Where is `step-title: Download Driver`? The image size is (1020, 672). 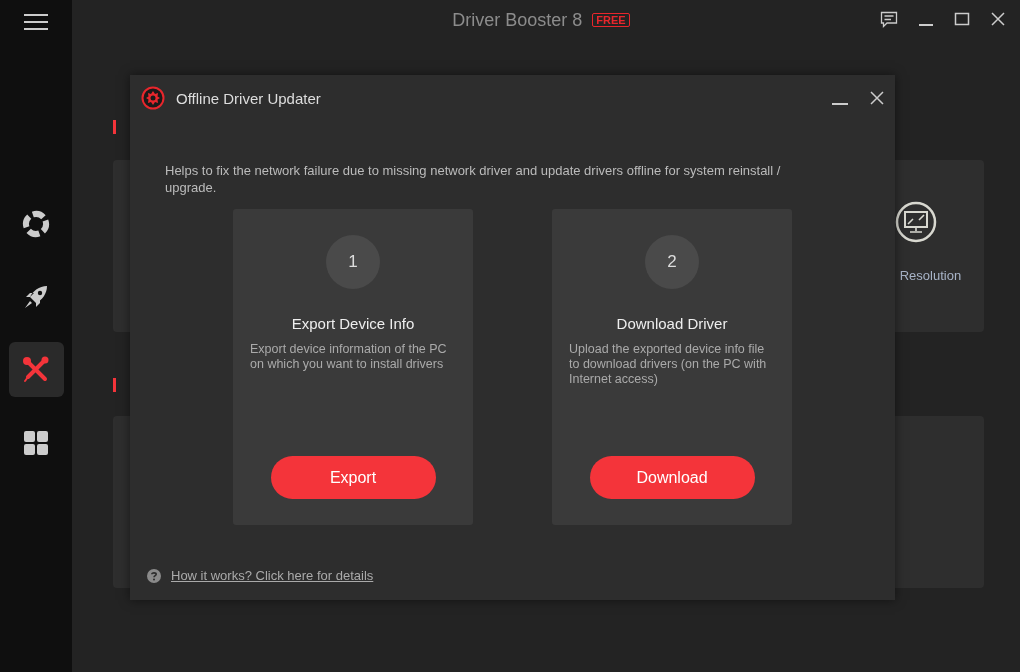 step-title: Download Driver is located at coordinates (672, 323).